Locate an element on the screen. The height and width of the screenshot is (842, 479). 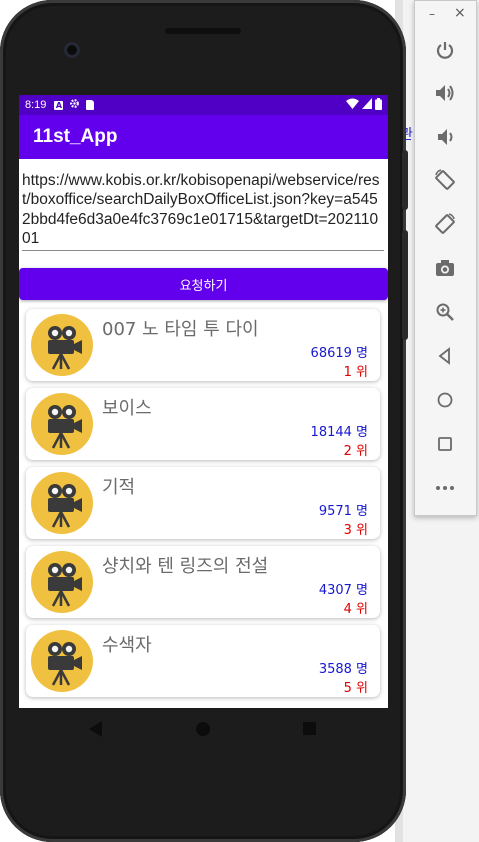
nav-home-icon is located at coordinates (203, 729).